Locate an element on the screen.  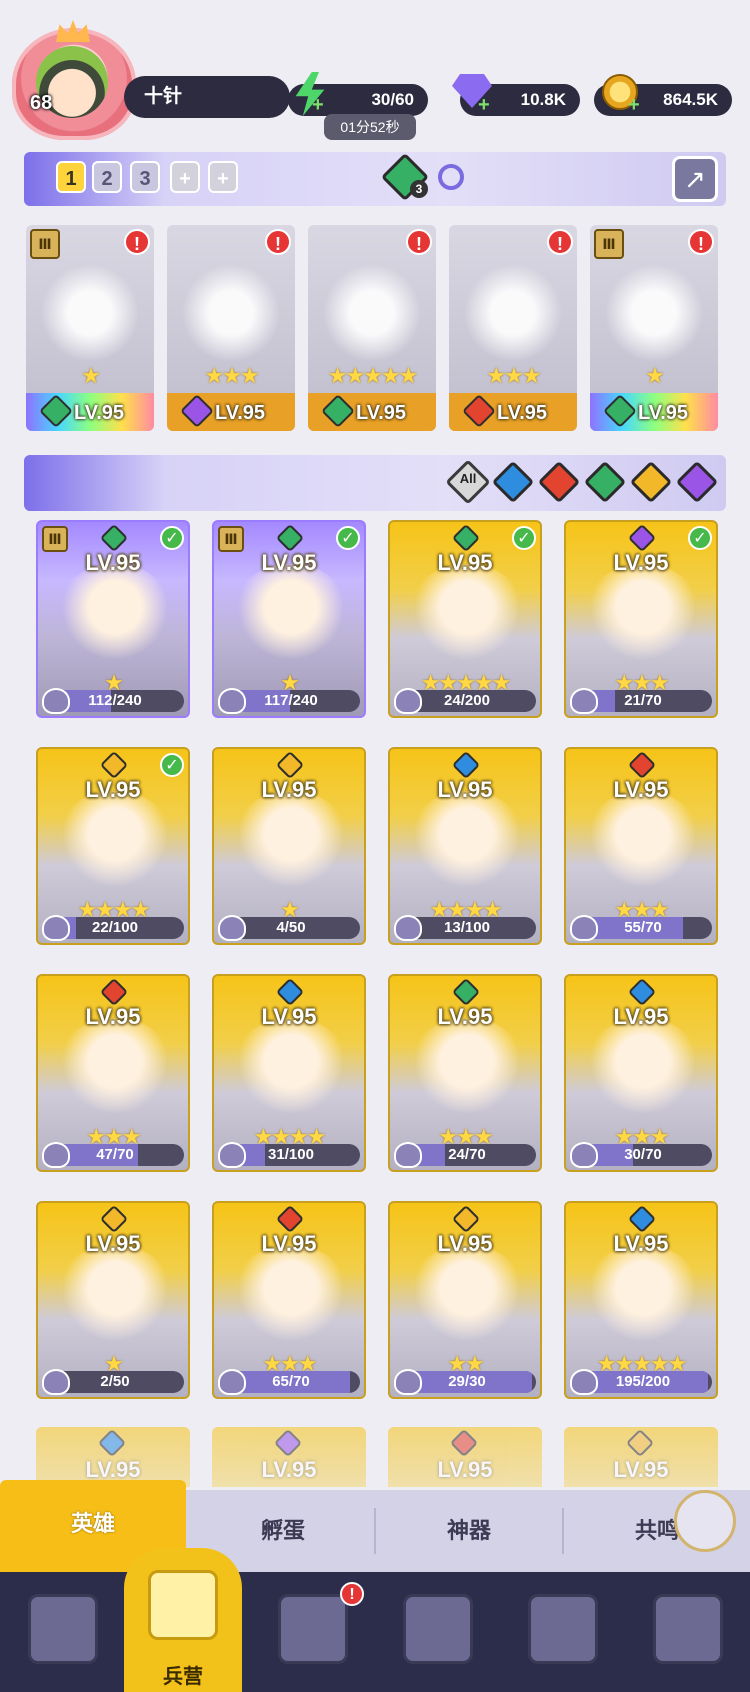
add-coins-icon: + is located at coordinates (634, 105).